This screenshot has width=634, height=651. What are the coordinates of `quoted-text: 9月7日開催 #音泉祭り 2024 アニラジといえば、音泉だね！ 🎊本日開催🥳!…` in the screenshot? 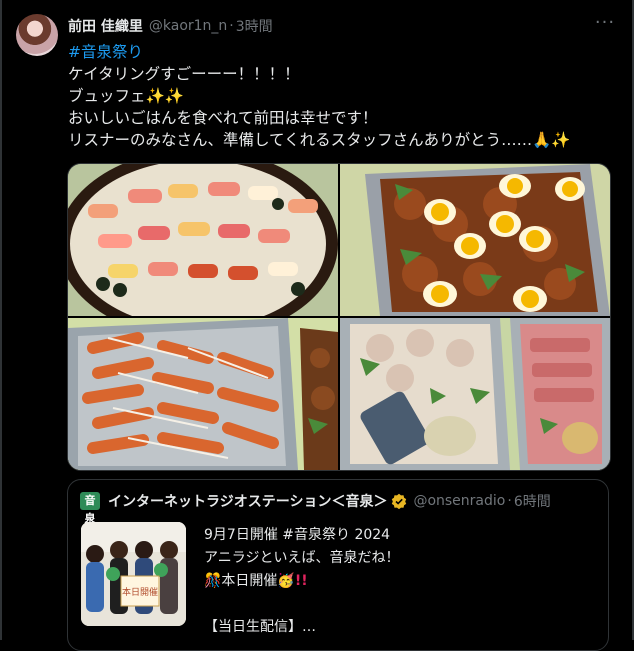 It's located at (301, 581).